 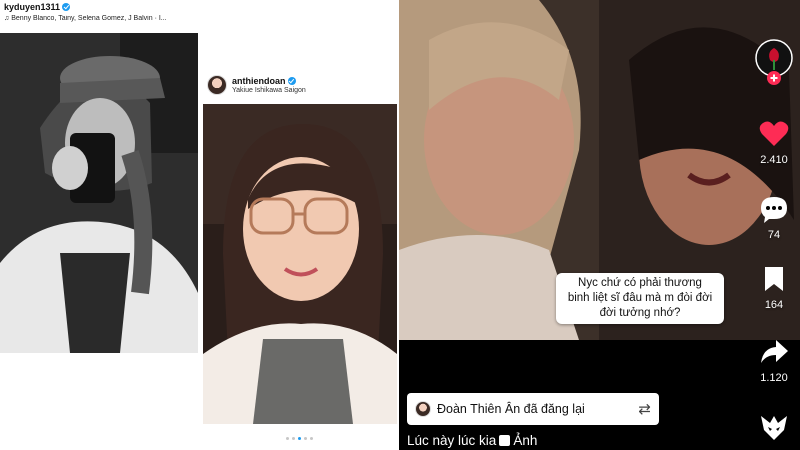 I want to click on carousel-indicator, so click(x=299, y=438).